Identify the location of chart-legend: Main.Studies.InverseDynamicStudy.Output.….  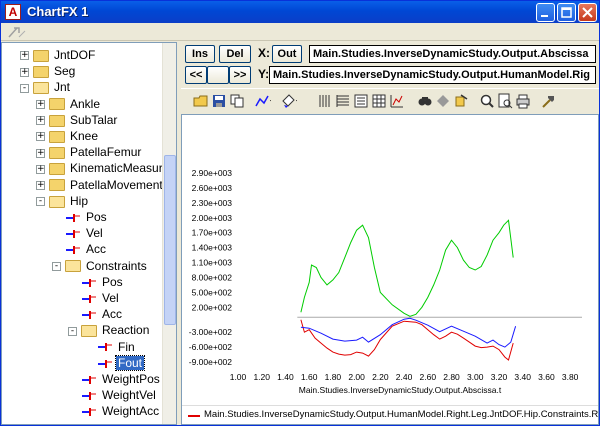
(390, 414).